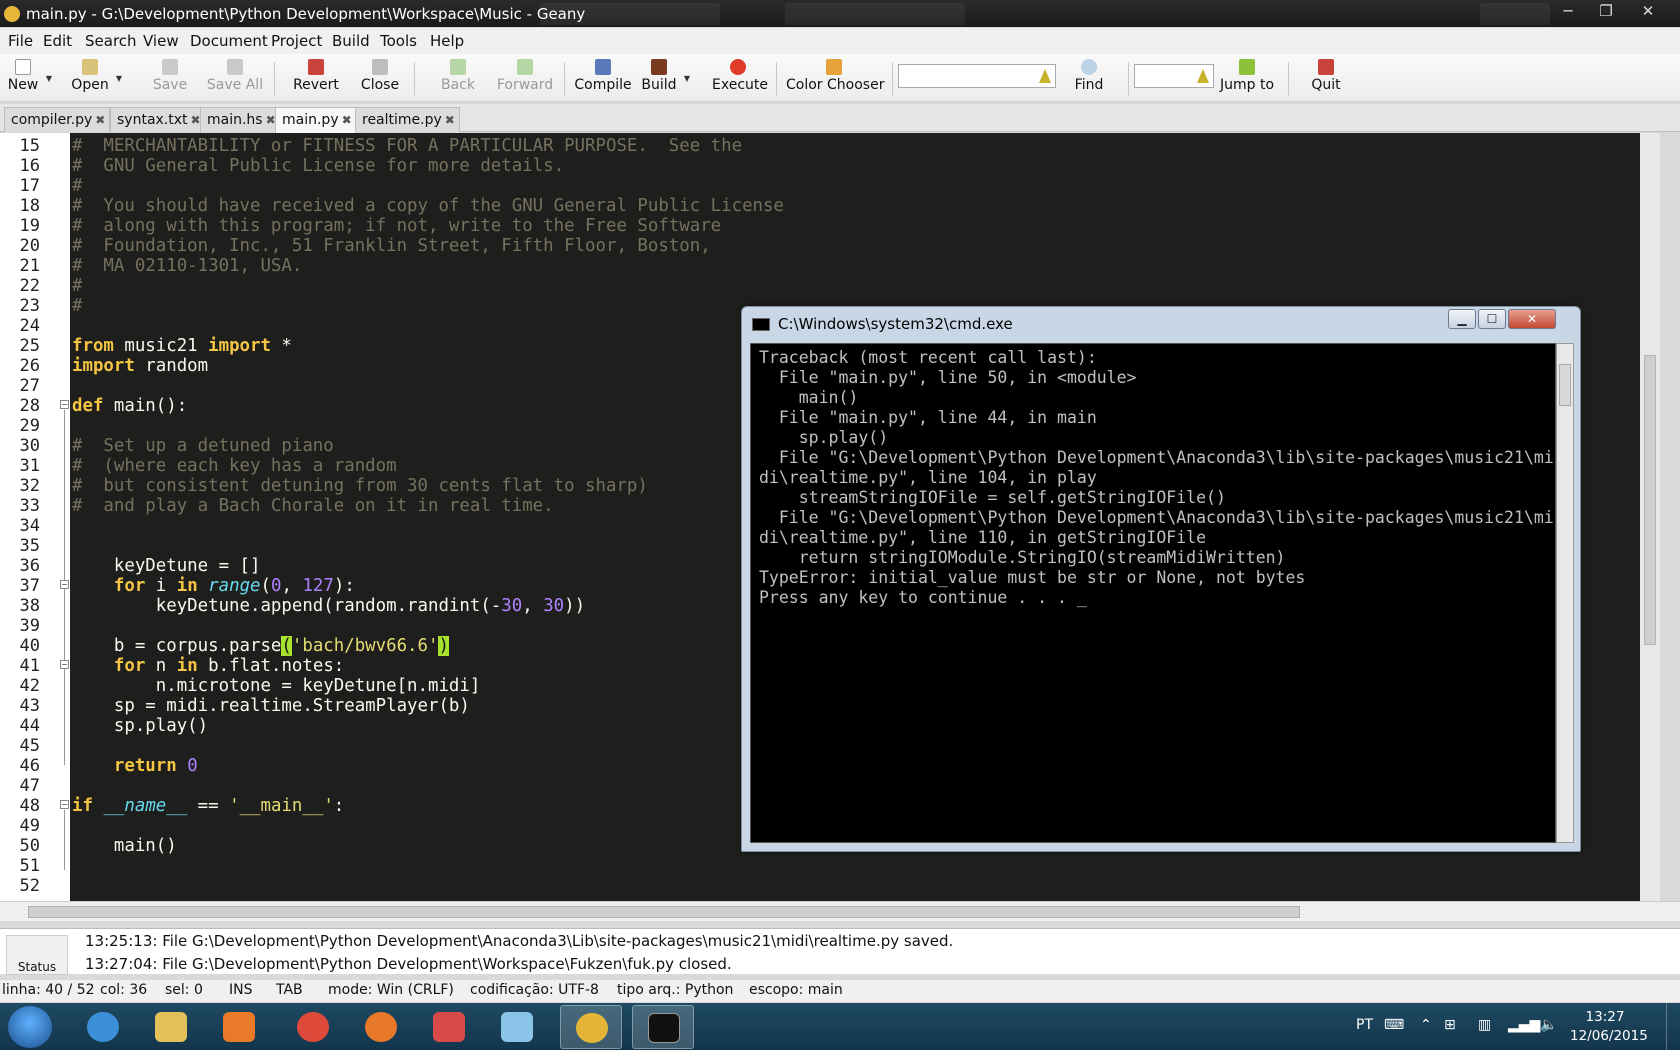 Image resolution: width=1680 pixels, height=1050 pixels. What do you see at coordinates (296, 41) in the screenshot?
I see `menu-project: Project` at bounding box center [296, 41].